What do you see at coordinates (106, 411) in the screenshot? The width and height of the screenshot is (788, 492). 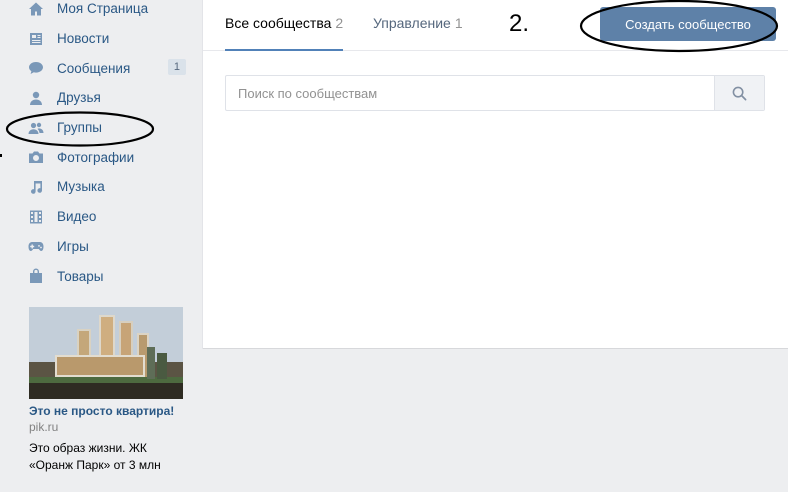 I see `ad-title: Это не просто квартира!` at bounding box center [106, 411].